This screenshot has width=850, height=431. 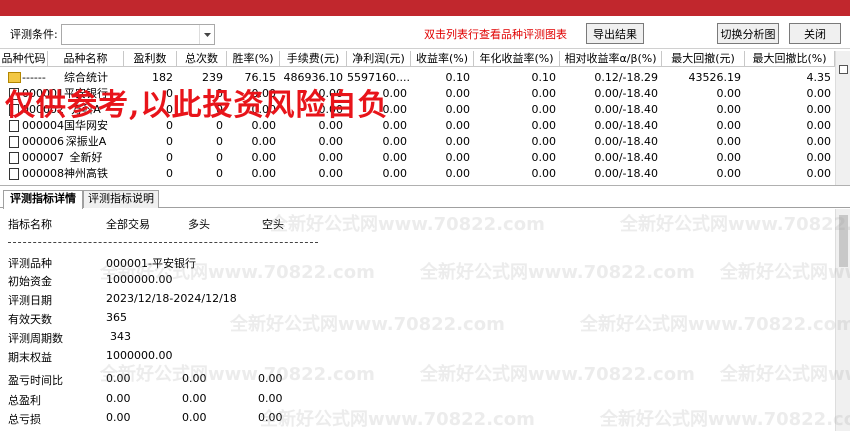 I want to click on column-header-annual-return: 年化收益率(%), so click(x=517, y=59).